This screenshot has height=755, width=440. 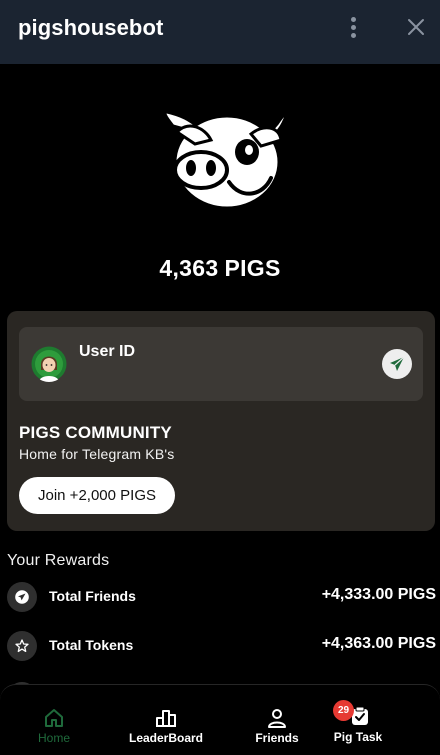 I want to click on reward-row-total-tokens: Total Tokens +4,363.00 PIGS, so click(x=220, y=645).